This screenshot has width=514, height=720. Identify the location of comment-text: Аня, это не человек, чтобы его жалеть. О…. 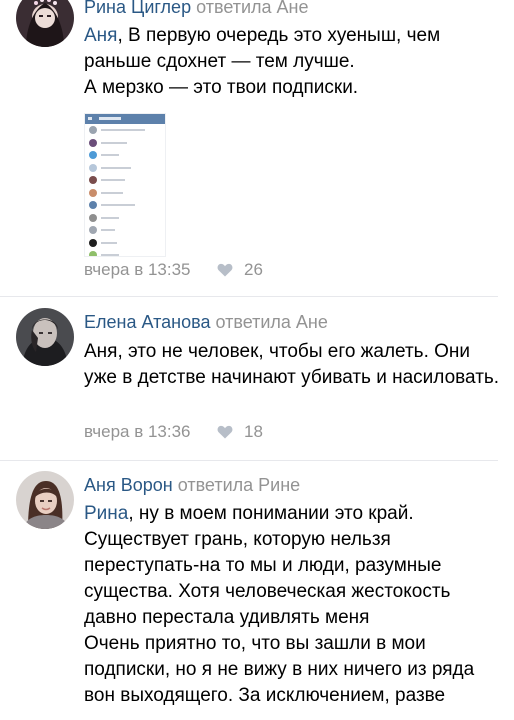
(292, 364).